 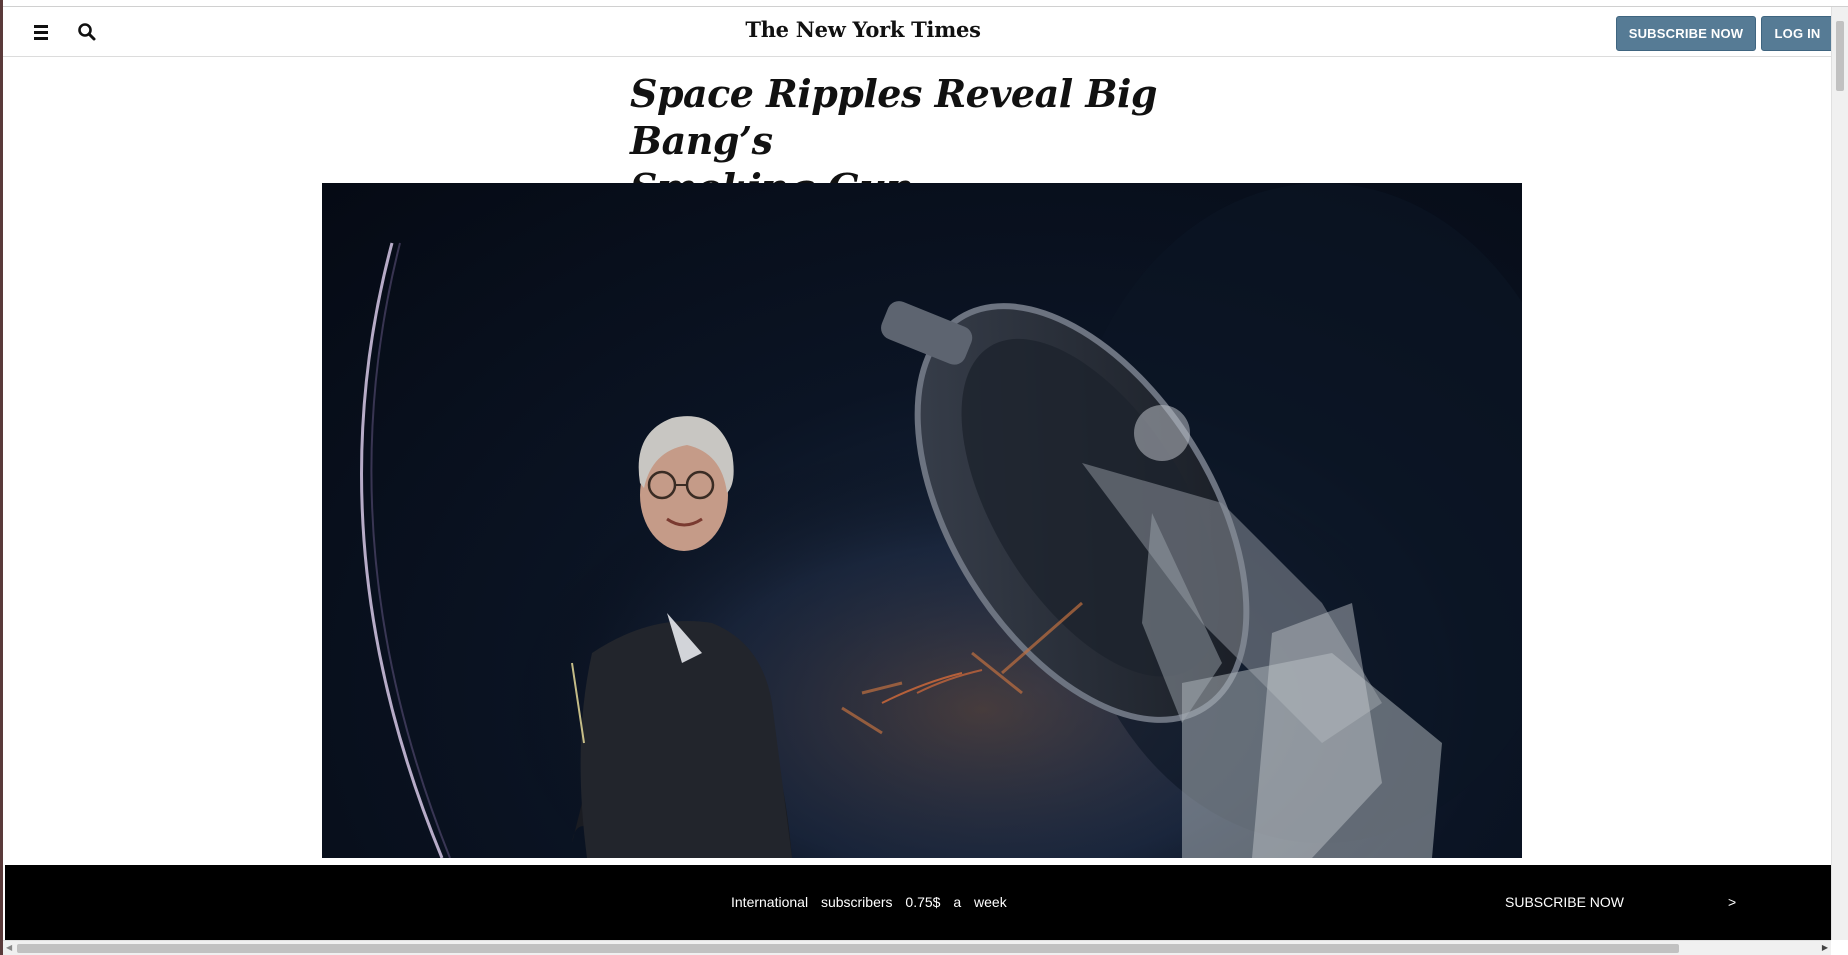 What do you see at coordinates (1825, 947) in the screenshot?
I see `scroll-right-arrow-icon: ▶` at bounding box center [1825, 947].